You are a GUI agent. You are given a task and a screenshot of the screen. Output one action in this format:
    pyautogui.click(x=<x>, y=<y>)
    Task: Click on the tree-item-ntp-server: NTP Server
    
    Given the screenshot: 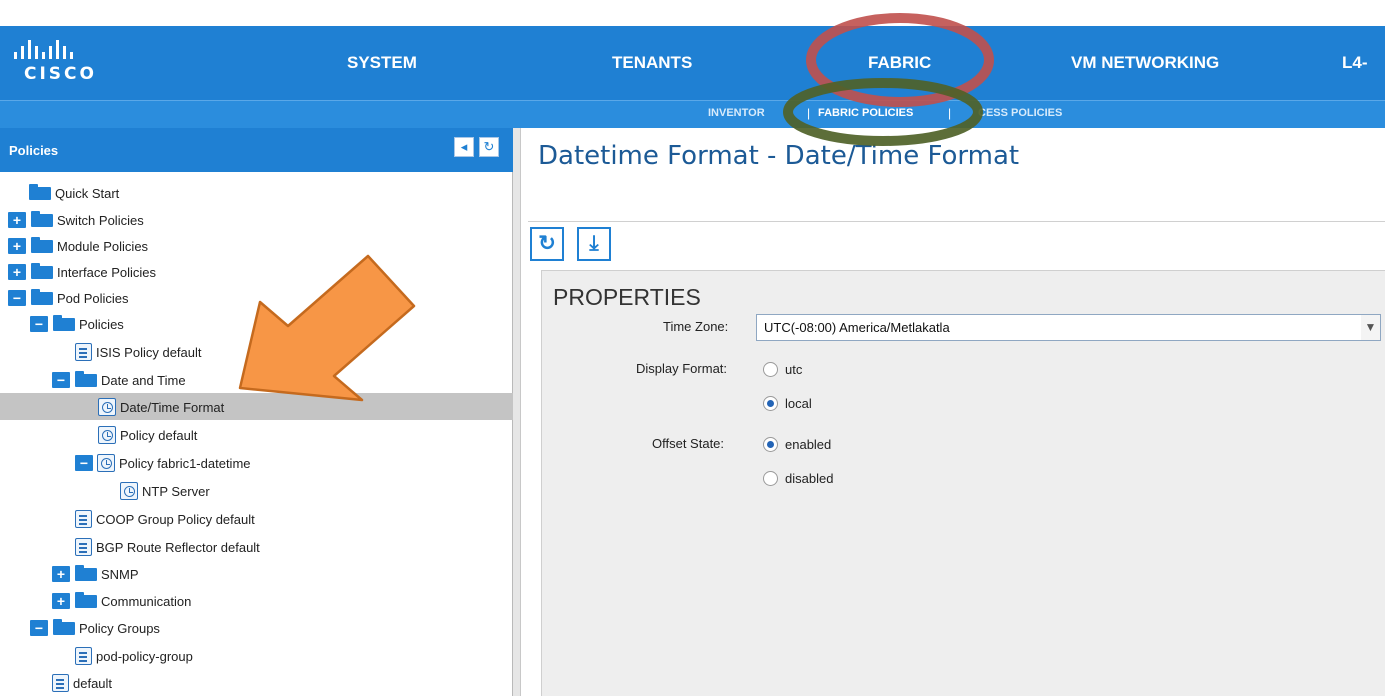 What is the action you would take?
    pyautogui.click(x=256, y=490)
    